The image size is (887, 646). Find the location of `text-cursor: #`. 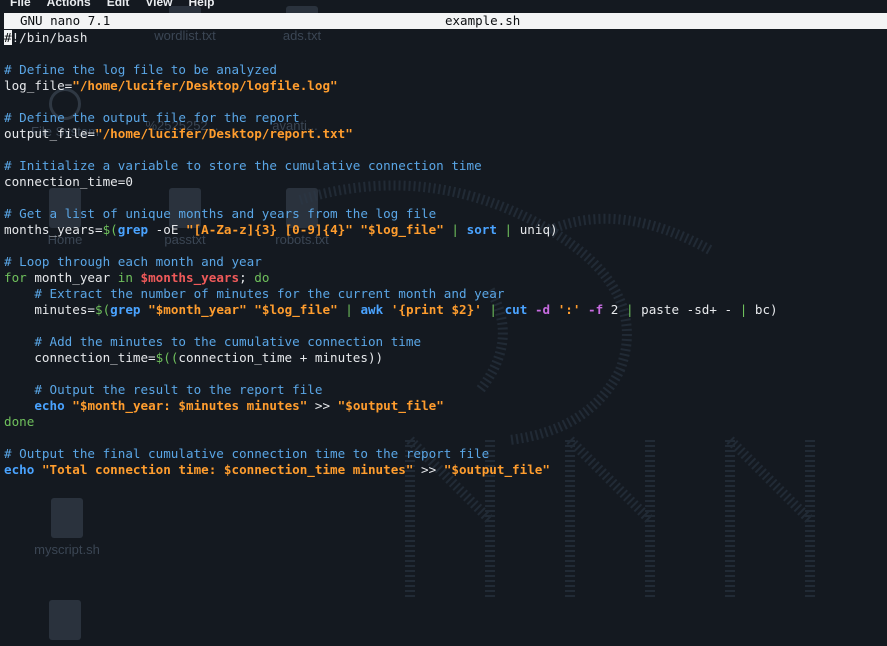

text-cursor: # is located at coordinates (8, 37).